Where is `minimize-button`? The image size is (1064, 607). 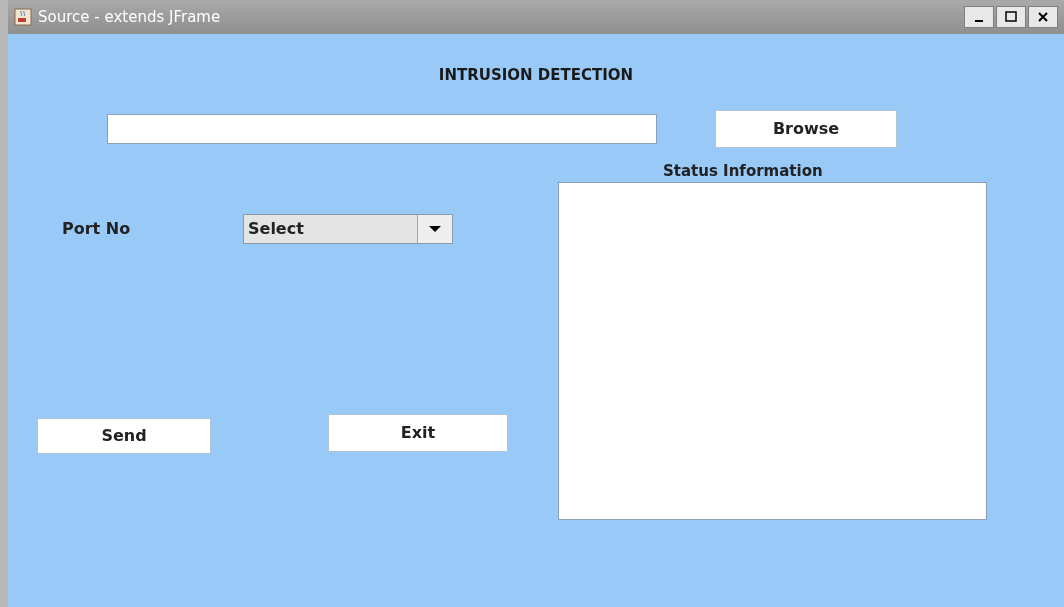 minimize-button is located at coordinates (979, 17).